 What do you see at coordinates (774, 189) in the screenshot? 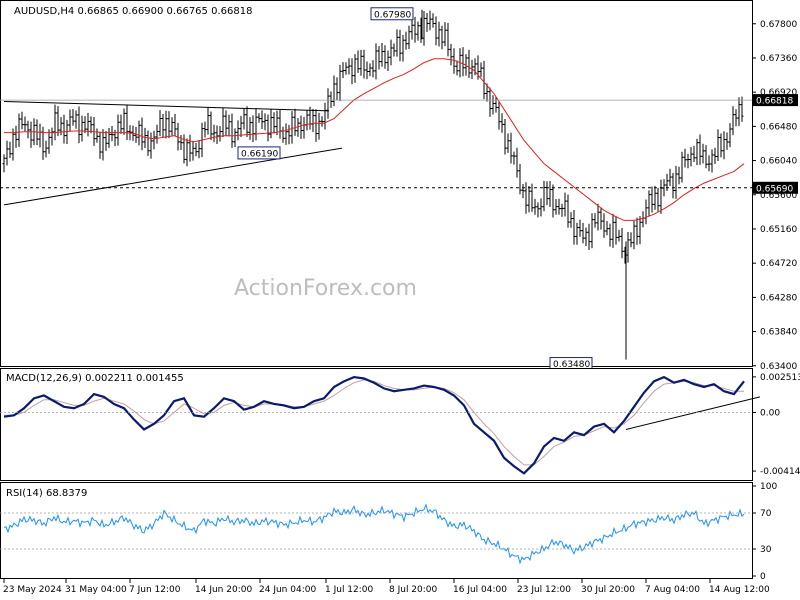
I see `price-tag-label: 0.65690` at bounding box center [774, 189].